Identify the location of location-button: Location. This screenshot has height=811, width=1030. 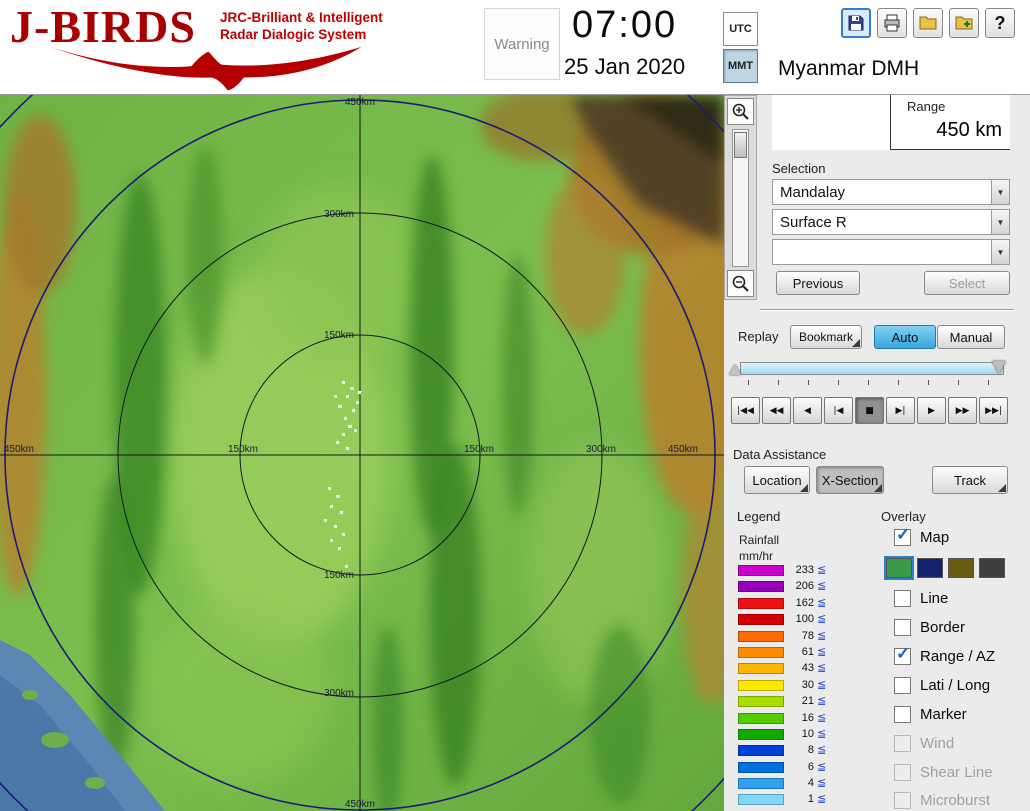
(777, 480).